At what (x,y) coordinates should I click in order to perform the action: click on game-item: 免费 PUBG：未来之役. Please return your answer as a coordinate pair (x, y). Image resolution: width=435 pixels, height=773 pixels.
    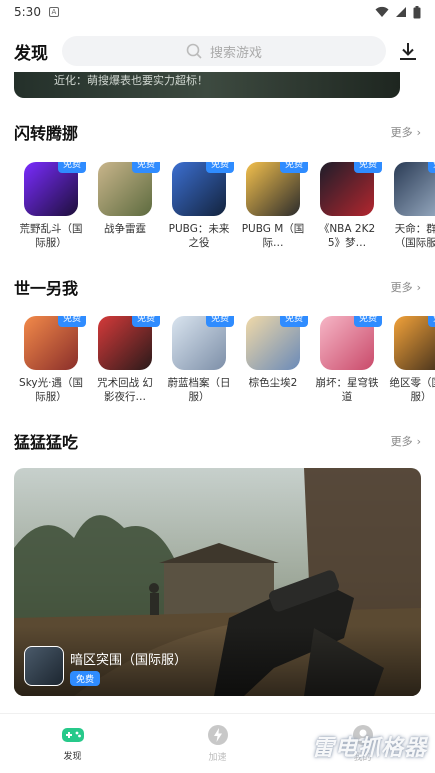
    Looking at the image, I should click on (199, 212).